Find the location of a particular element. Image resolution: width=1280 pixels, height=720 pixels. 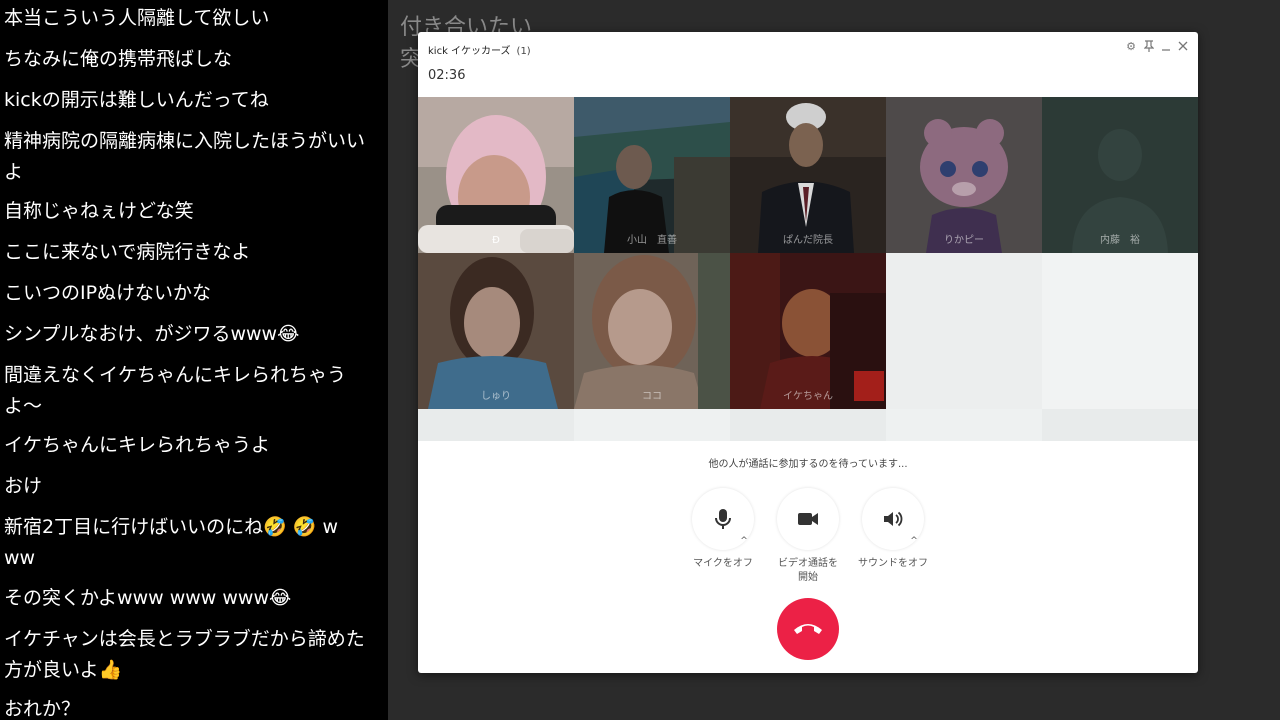

chat-message: 本当こういう人隔離して欲しい is located at coordinates (137, 18).